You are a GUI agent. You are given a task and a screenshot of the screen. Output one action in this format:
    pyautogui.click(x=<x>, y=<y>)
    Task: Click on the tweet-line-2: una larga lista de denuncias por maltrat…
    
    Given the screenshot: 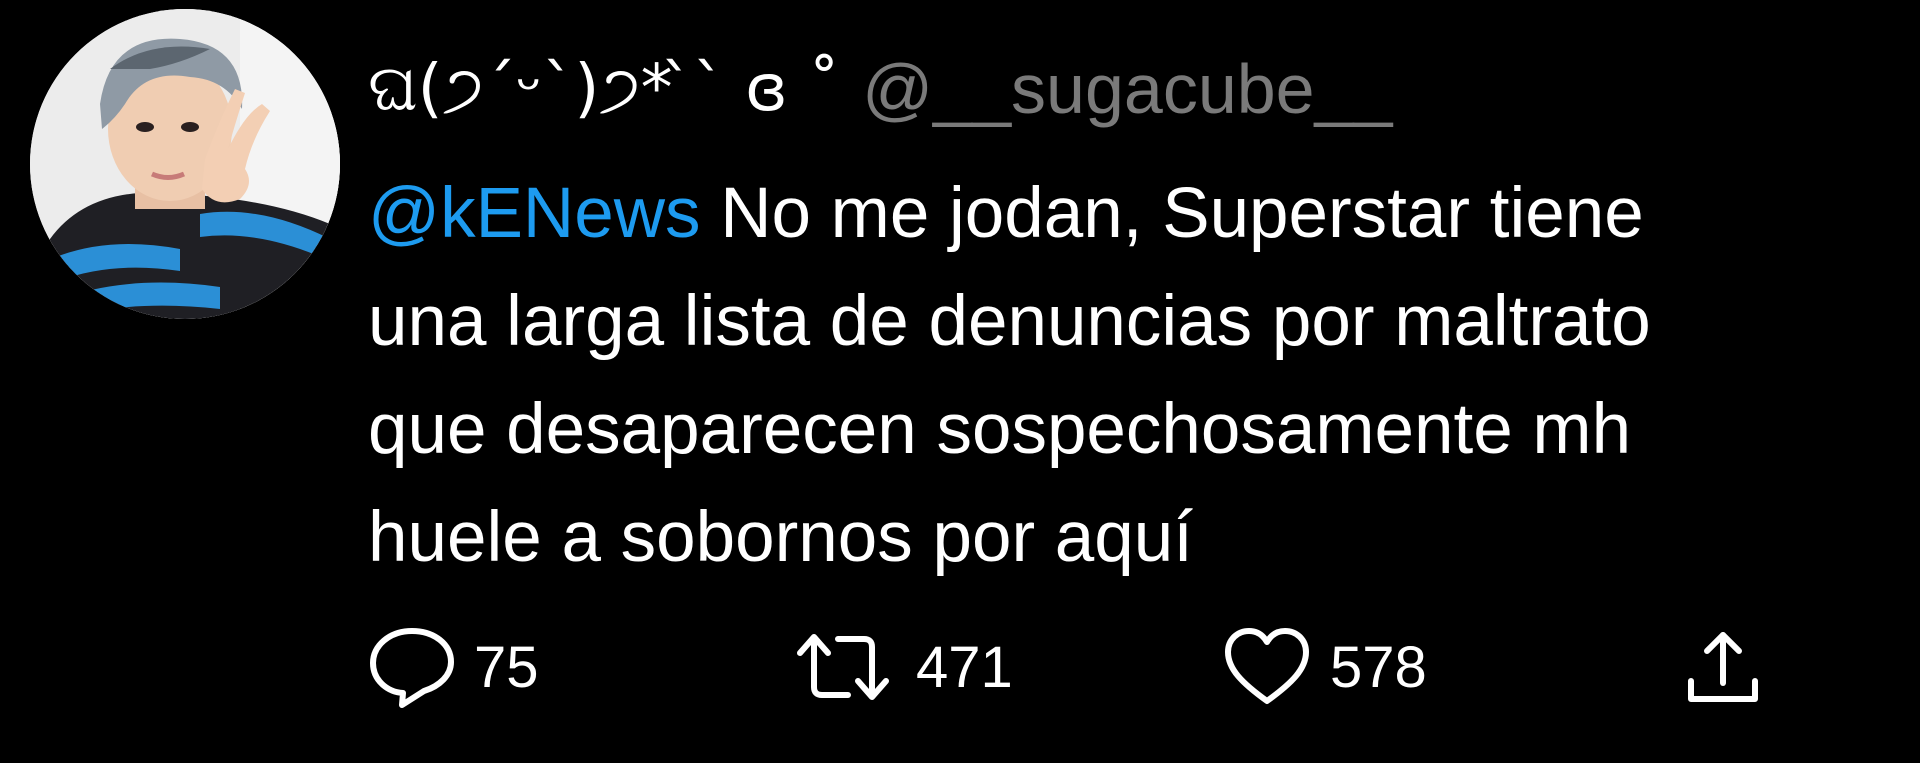 What is the action you would take?
    pyautogui.click(x=1009, y=321)
    